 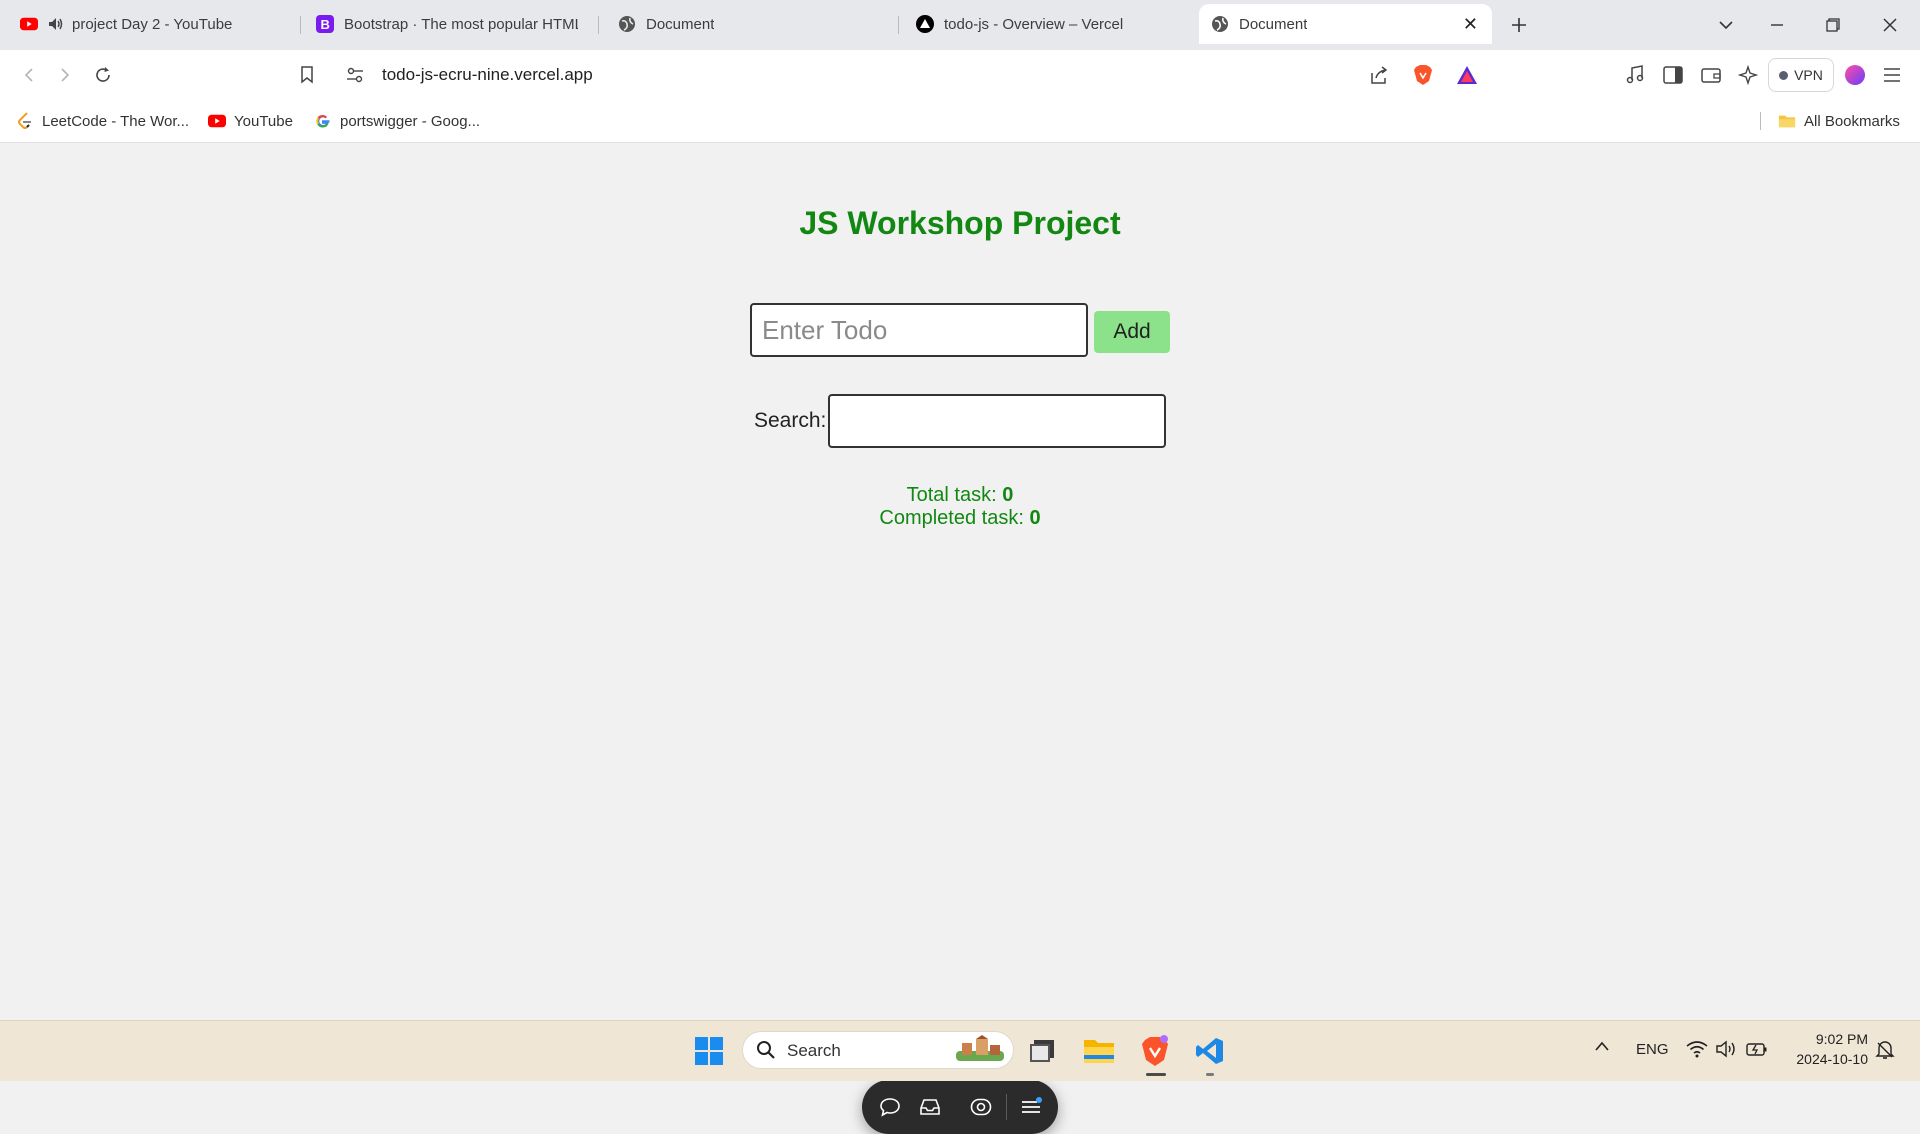 I want to click on restore-button, so click(x=1833, y=25).